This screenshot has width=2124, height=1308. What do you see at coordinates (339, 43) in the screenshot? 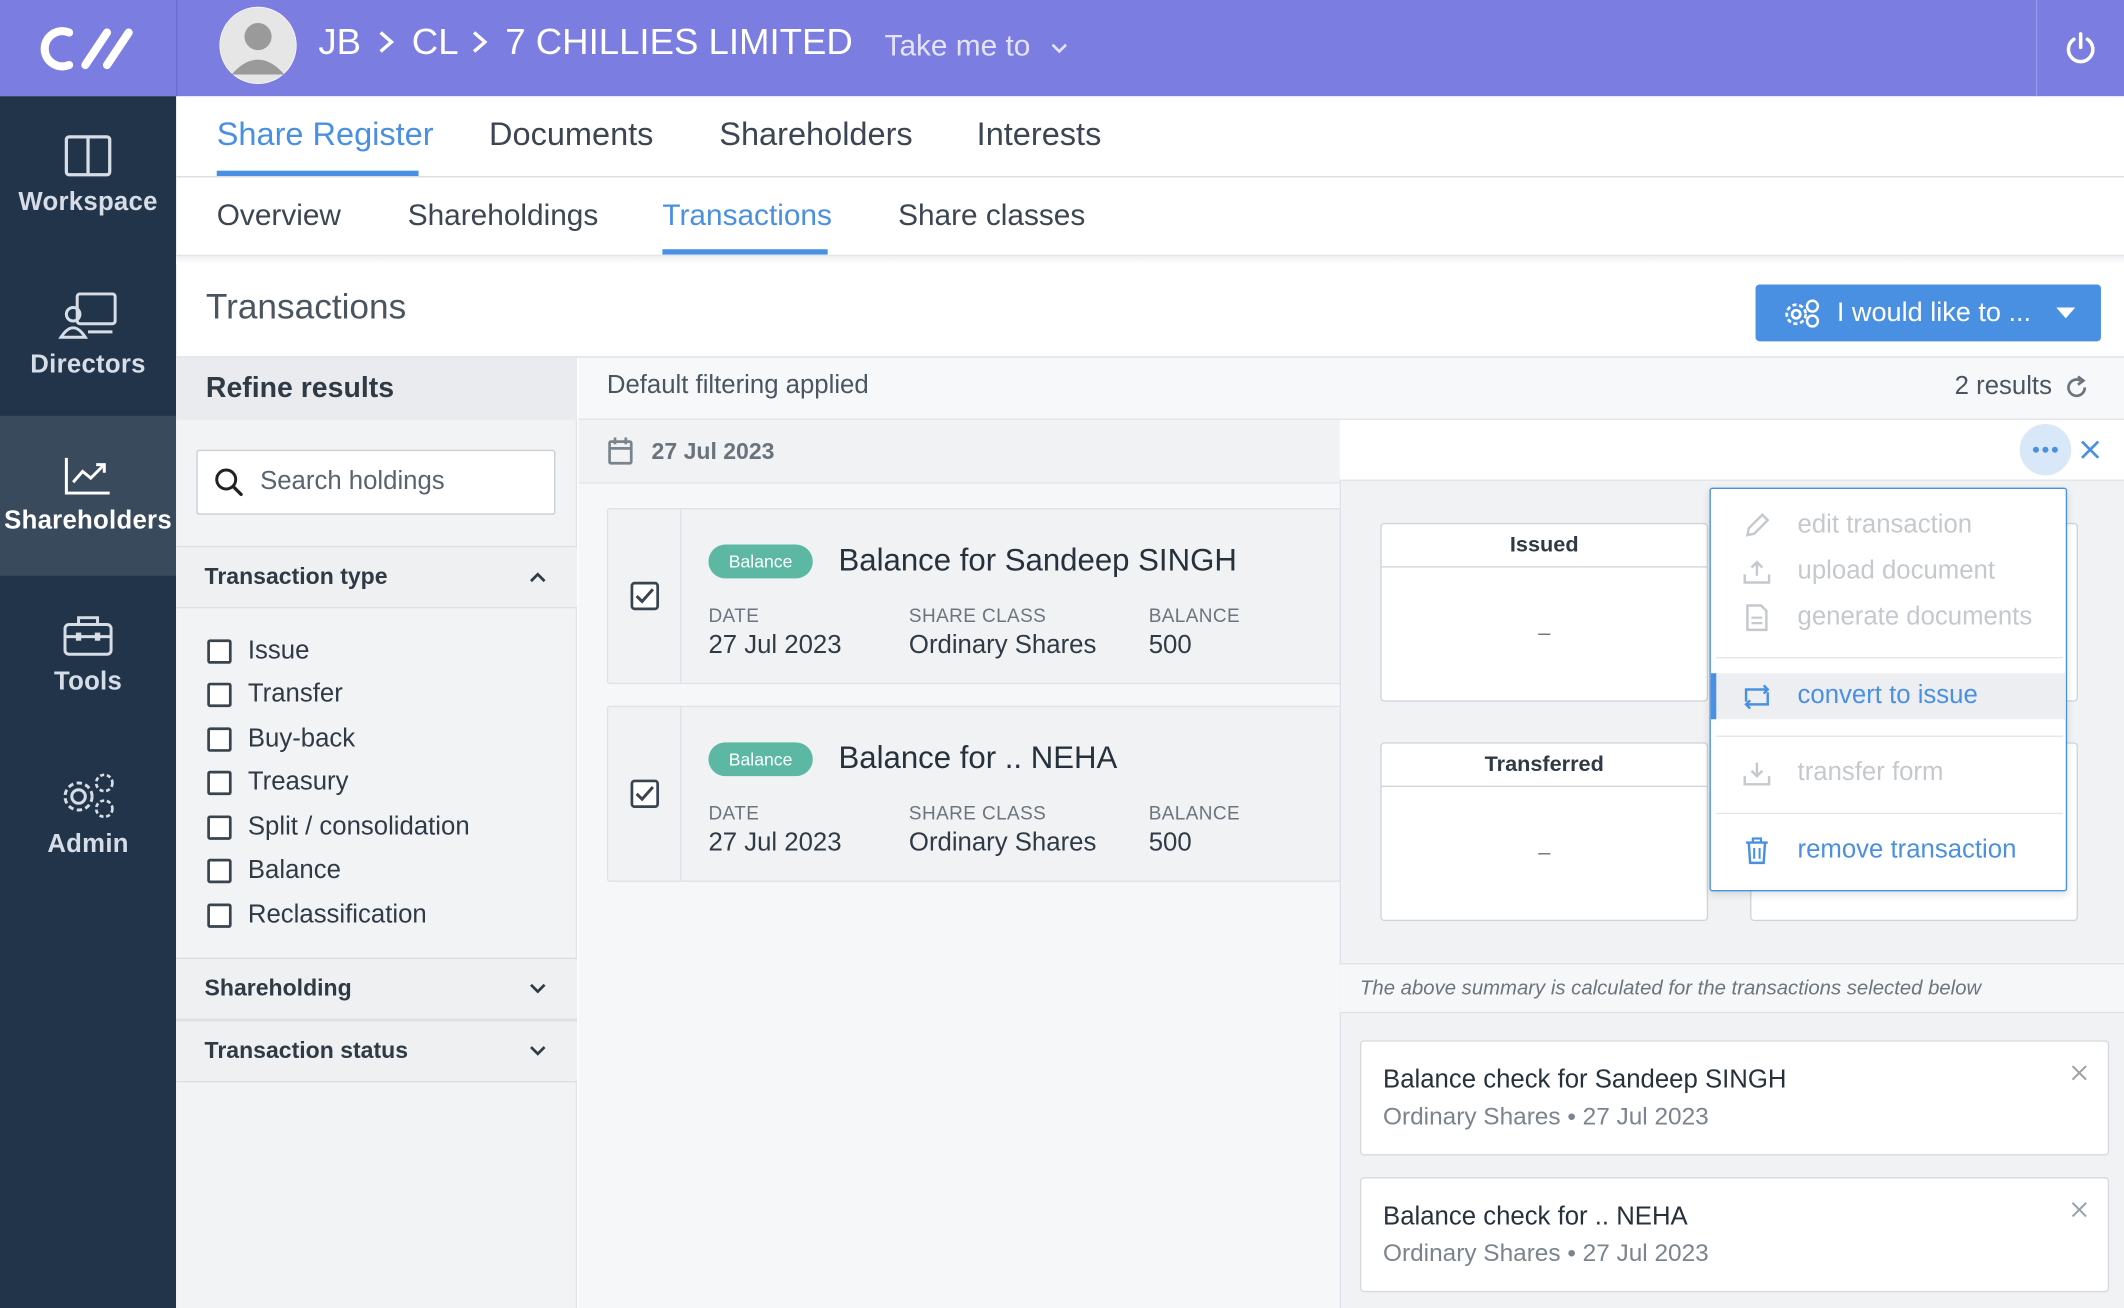
I see `breadcrumb-jb: JB` at bounding box center [339, 43].